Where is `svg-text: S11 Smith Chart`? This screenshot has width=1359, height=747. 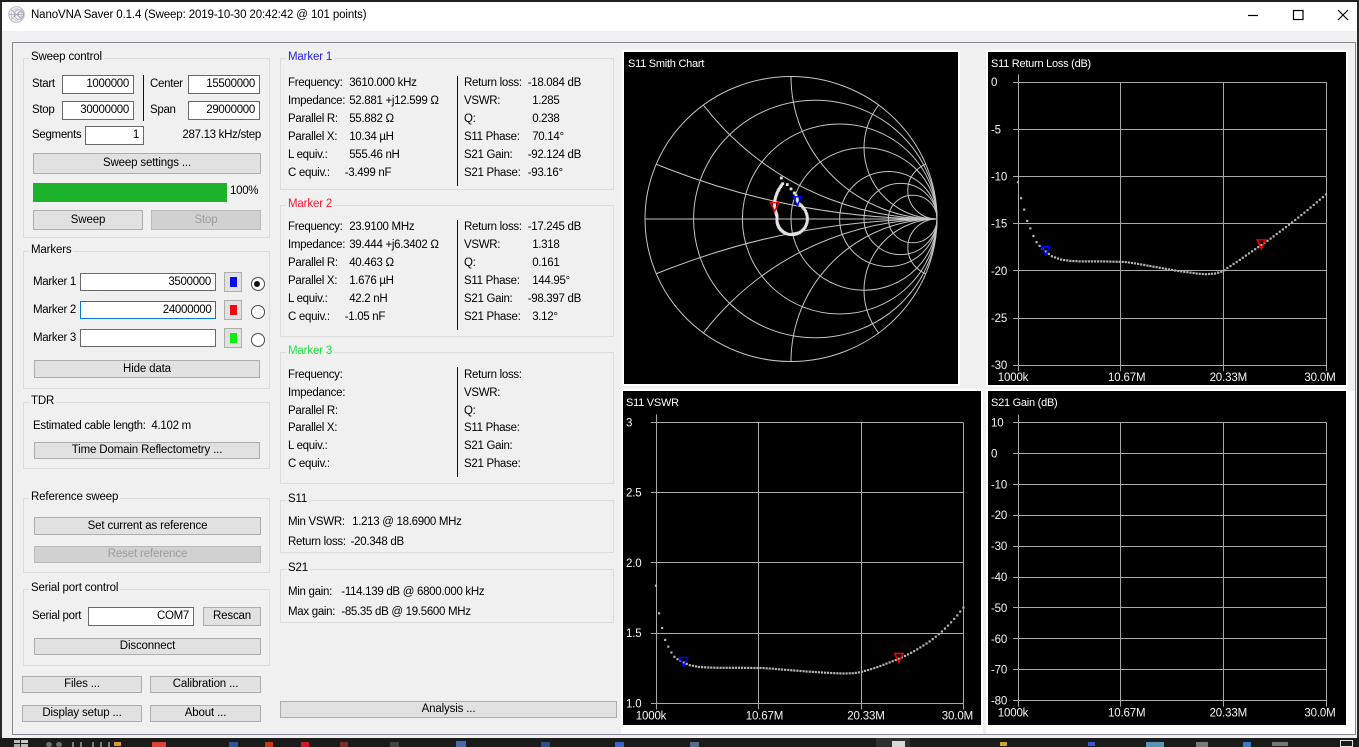 svg-text: S11 Smith Chart is located at coordinates (666, 64).